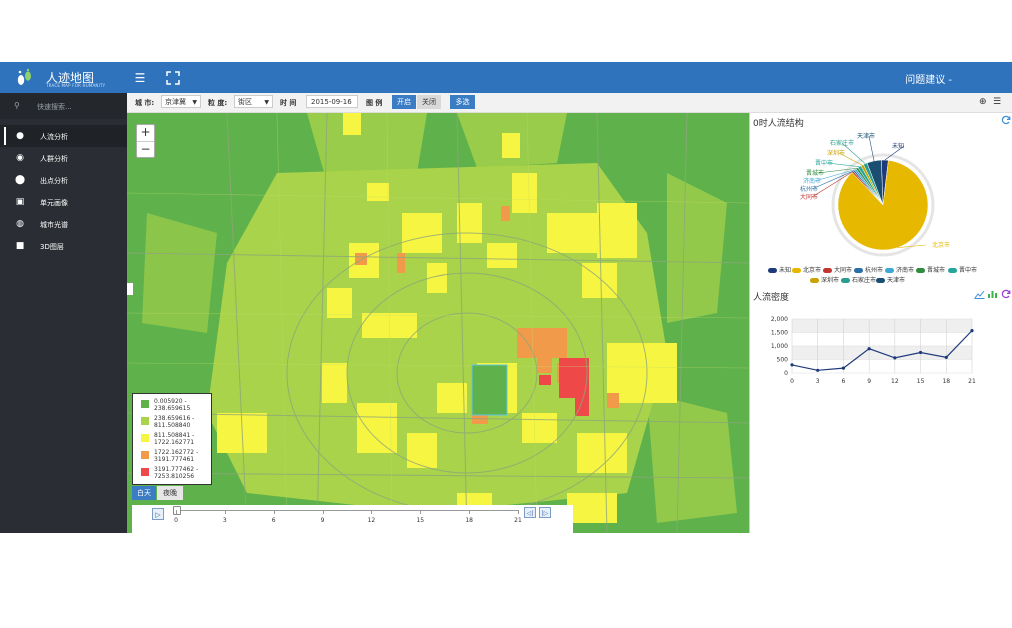 The height and width of the screenshot is (628, 1012). Describe the element at coordinates (890, 279) in the screenshot. I see `pie-legend-item: 天津市` at that location.